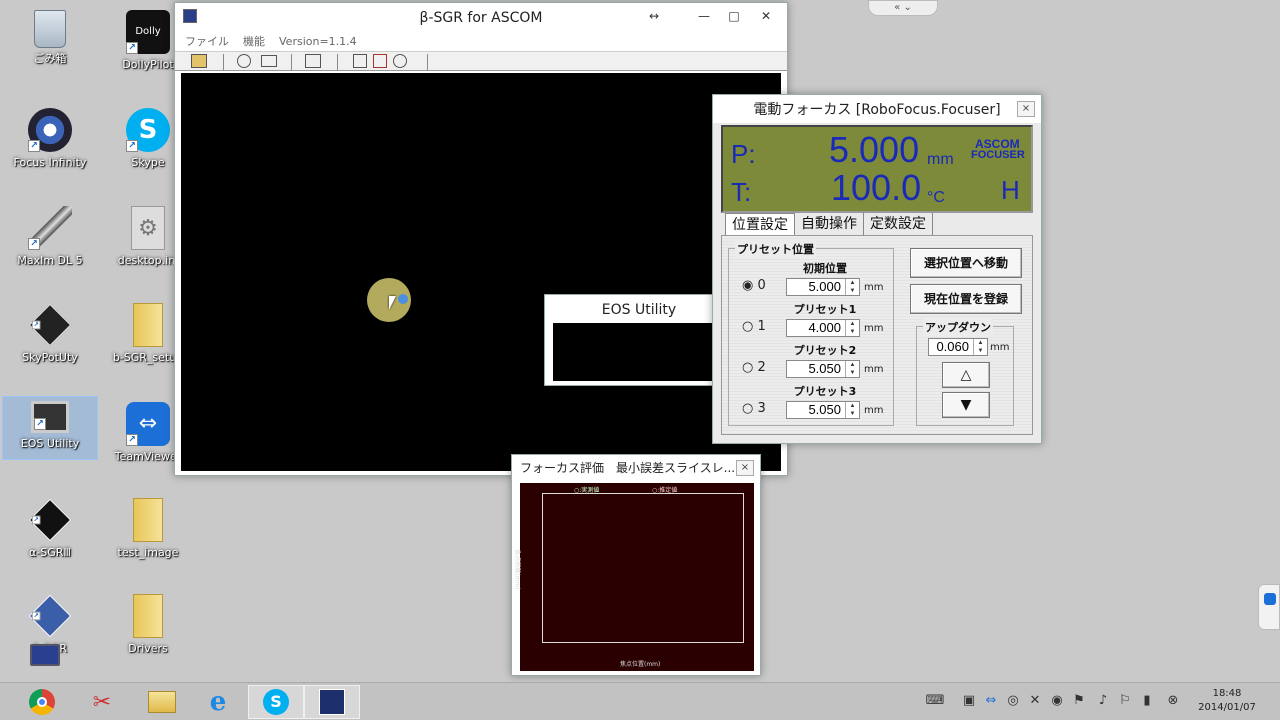 This screenshot has width=1280, height=720. What do you see at coordinates (760, 224) in the screenshot?
I see `tab-position: 位置設定` at bounding box center [760, 224].